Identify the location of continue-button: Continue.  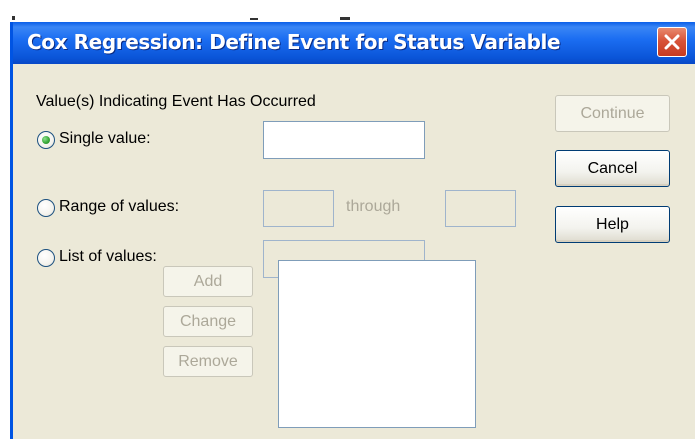
(612, 113).